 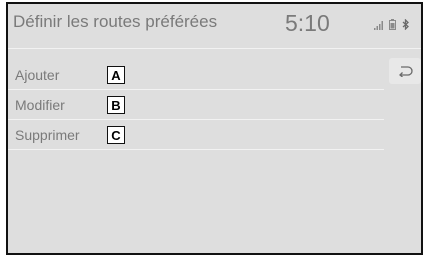 What do you see at coordinates (116, 75) in the screenshot?
I see `callout-a: A` at bounding box center [116, 75].